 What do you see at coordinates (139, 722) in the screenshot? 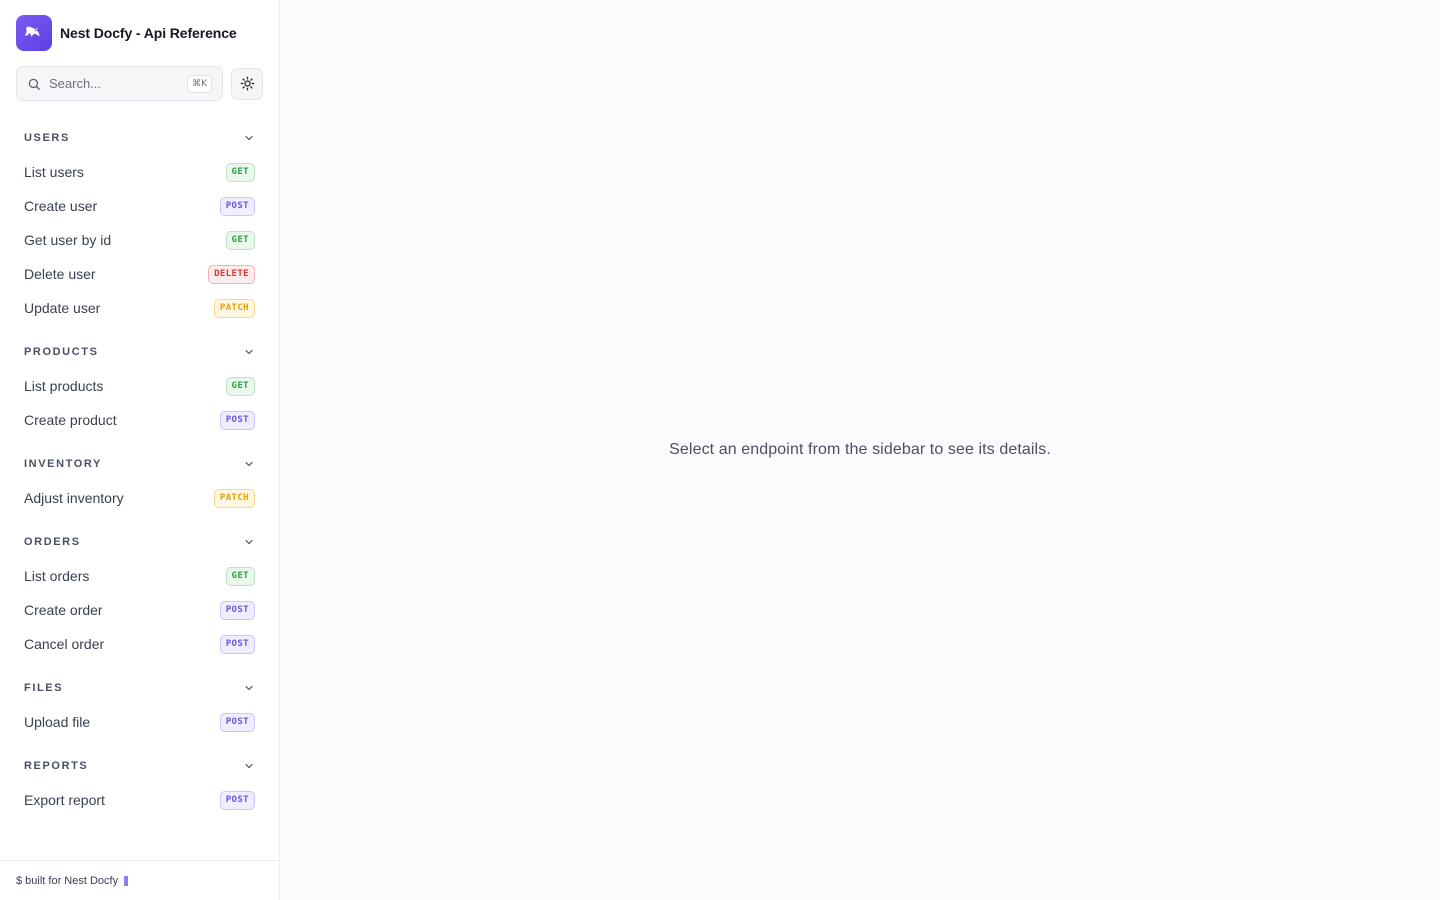
I see `nav-item-upload-file: Upload file POST` at bounding box center [139, 722].